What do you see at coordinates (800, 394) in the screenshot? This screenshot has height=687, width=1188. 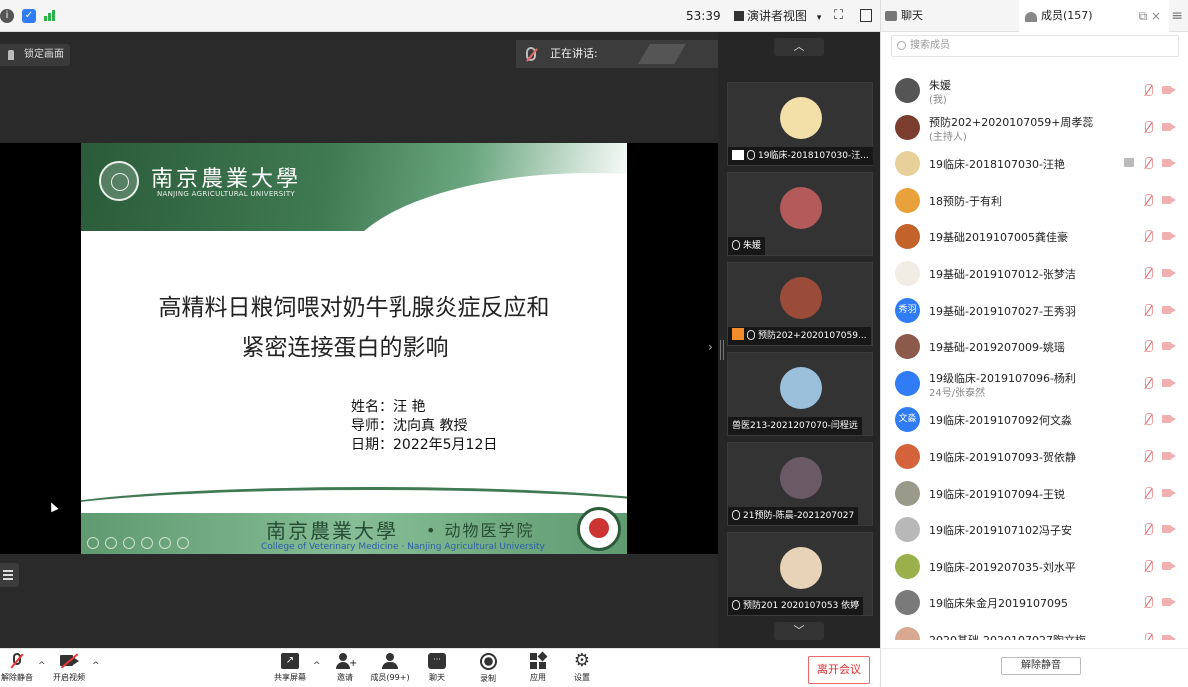 I see `video-tile: 兽医213-2021207070-闫程远` at bounding box center [800, 394].